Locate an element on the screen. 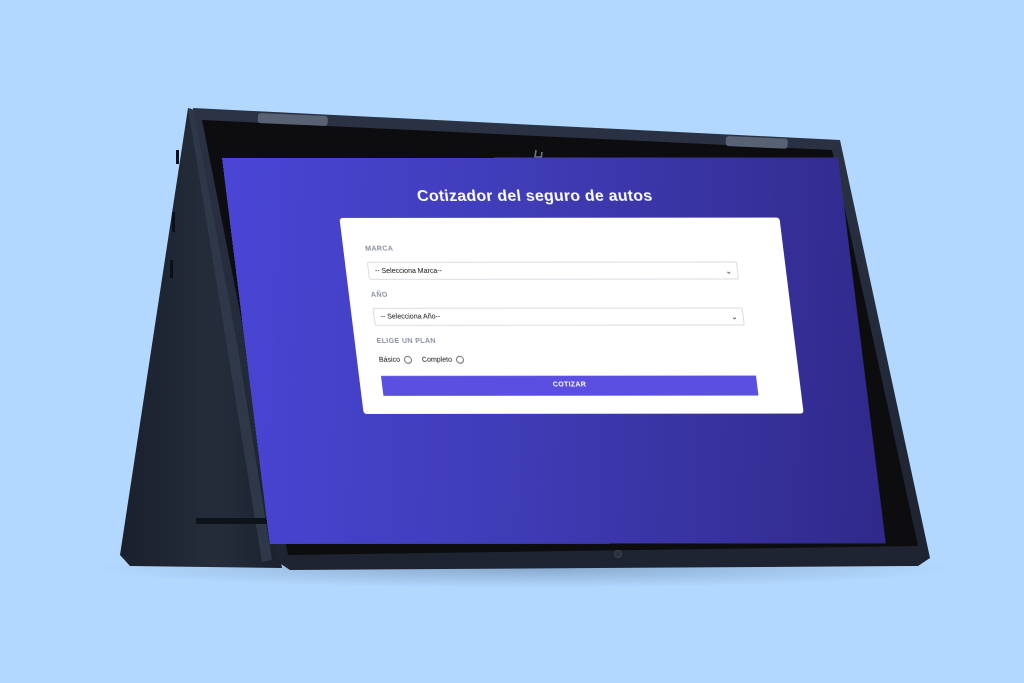 Image resolution: width=1024 pixels, height=683 pixels. cotizar-button: COTIZAR is located at coordinates (569, 385).